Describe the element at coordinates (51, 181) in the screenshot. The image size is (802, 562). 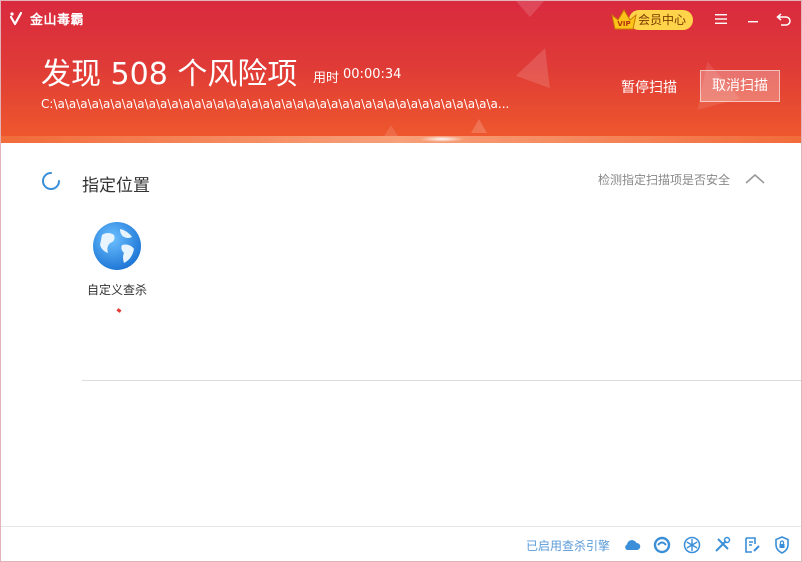
I see `loading-spinner-icon` at that location.